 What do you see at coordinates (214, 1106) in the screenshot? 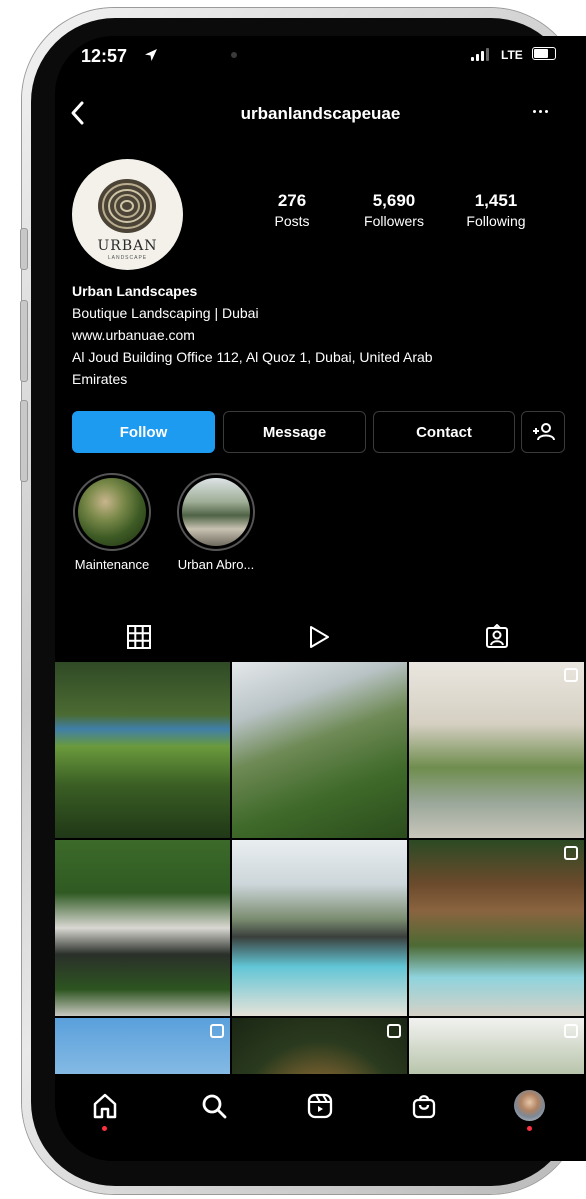
I see `search-icon` at bounding box center [214, 1106].